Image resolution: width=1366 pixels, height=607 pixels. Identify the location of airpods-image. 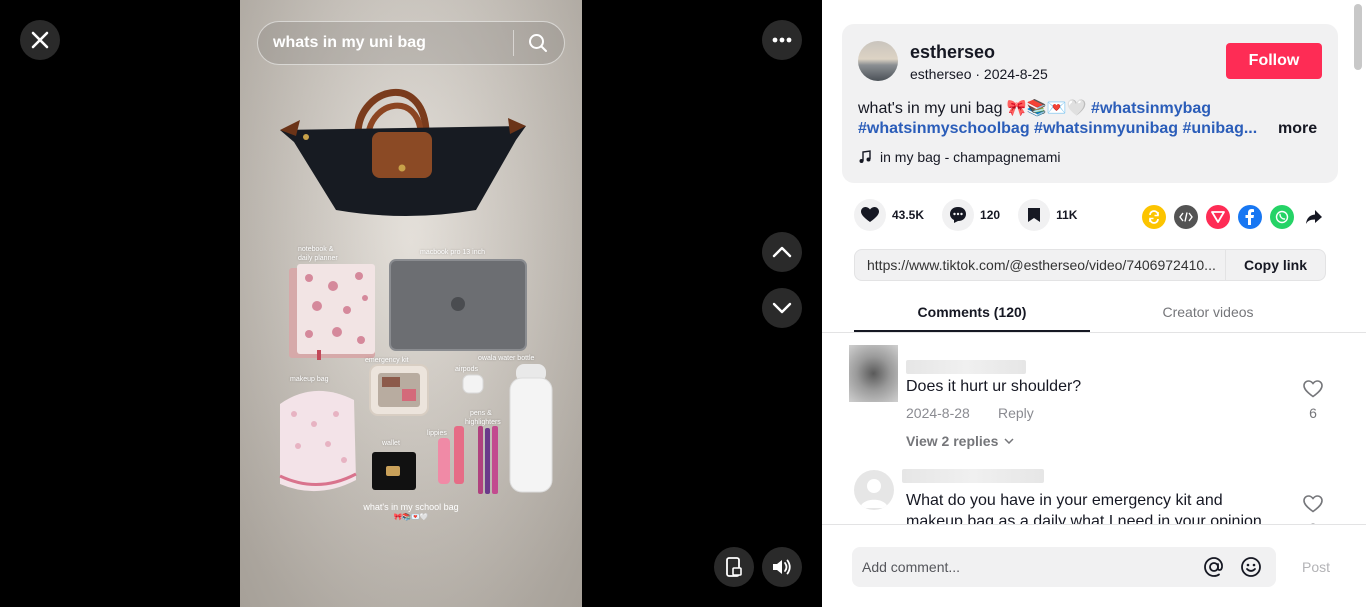
(473, 384).